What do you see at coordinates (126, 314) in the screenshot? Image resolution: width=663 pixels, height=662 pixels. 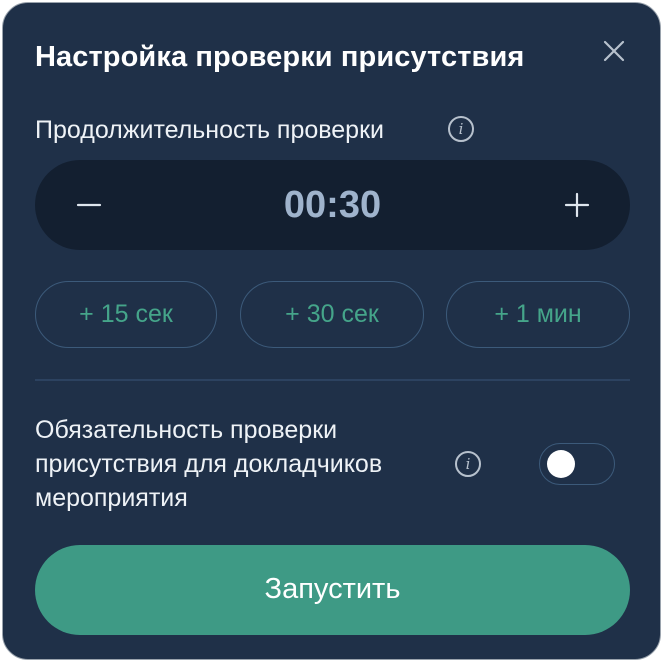 I see `preset-15-sec-button: + 15 сек` at bounding box center [126, 314].